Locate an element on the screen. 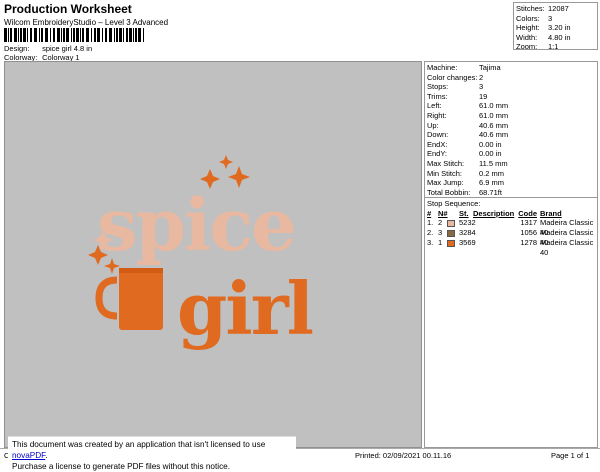 Image resolution: width=600 pixels, height=472 pixels. stop-cell-n: 1 is located at coordinates (440, 242).